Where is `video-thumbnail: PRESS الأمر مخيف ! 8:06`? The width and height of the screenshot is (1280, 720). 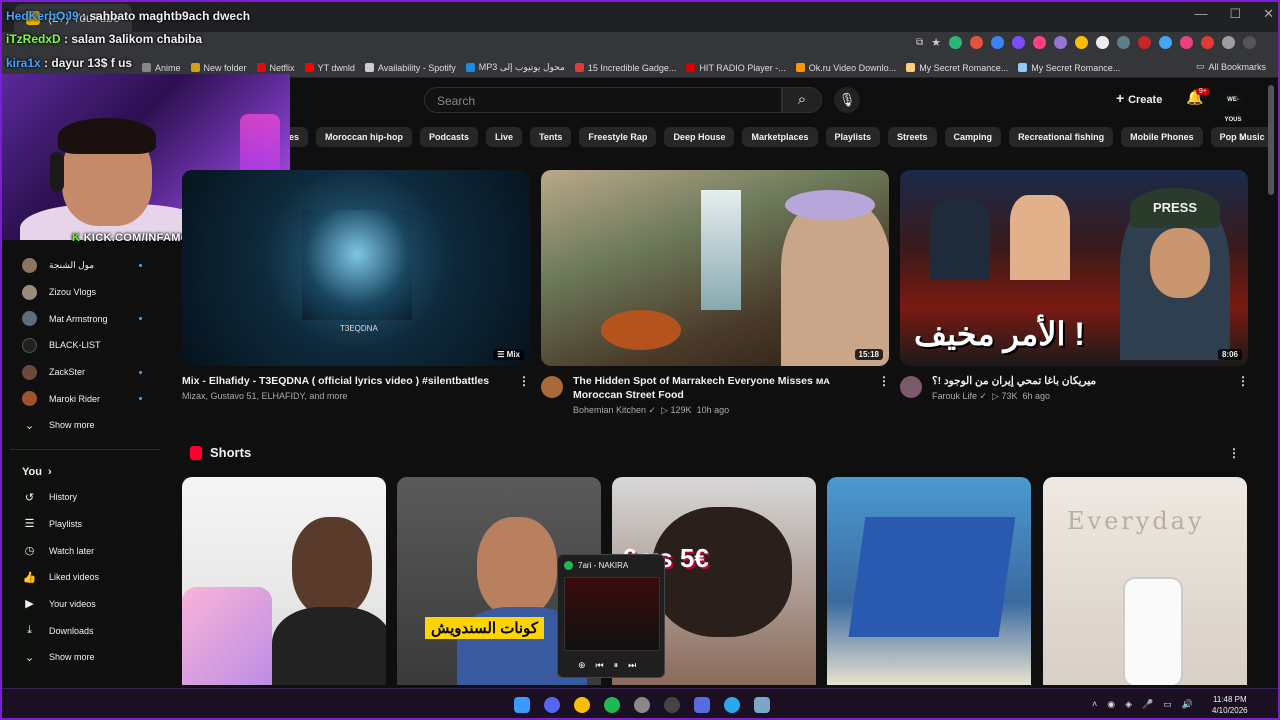
video-thumbnail: PRESS الأمر مخيف ! 8:06 is located at coordinates (1074, 268).